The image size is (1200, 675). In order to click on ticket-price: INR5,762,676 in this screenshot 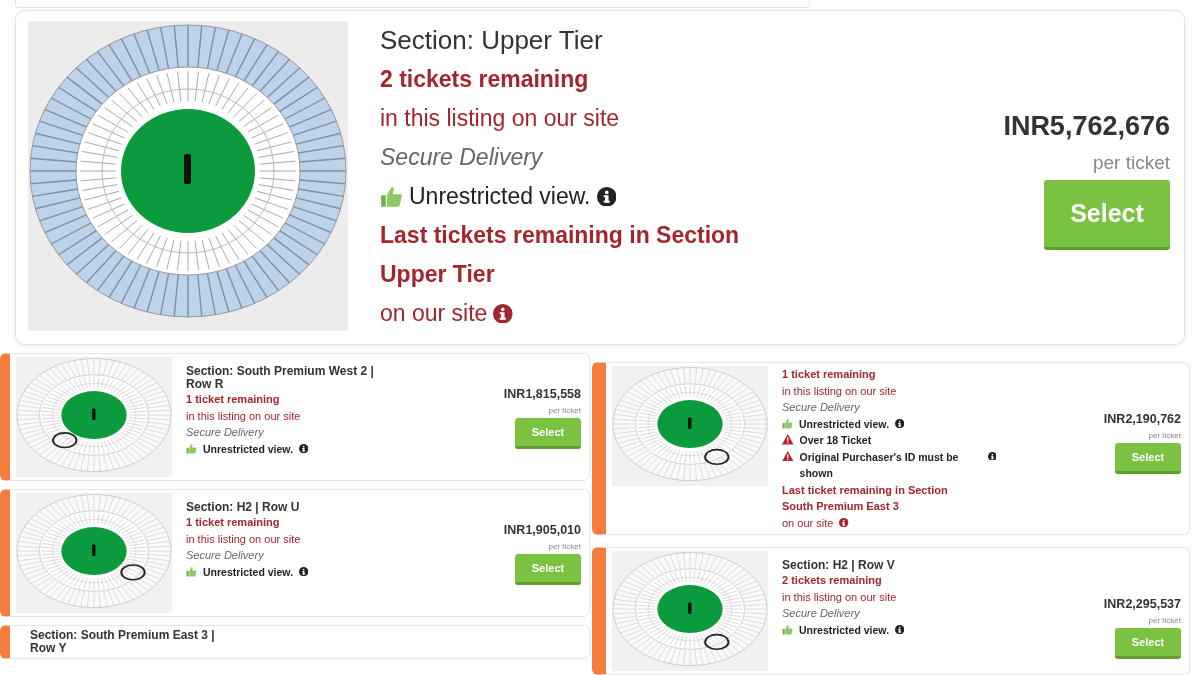, I will do `click(1086, 126)`.